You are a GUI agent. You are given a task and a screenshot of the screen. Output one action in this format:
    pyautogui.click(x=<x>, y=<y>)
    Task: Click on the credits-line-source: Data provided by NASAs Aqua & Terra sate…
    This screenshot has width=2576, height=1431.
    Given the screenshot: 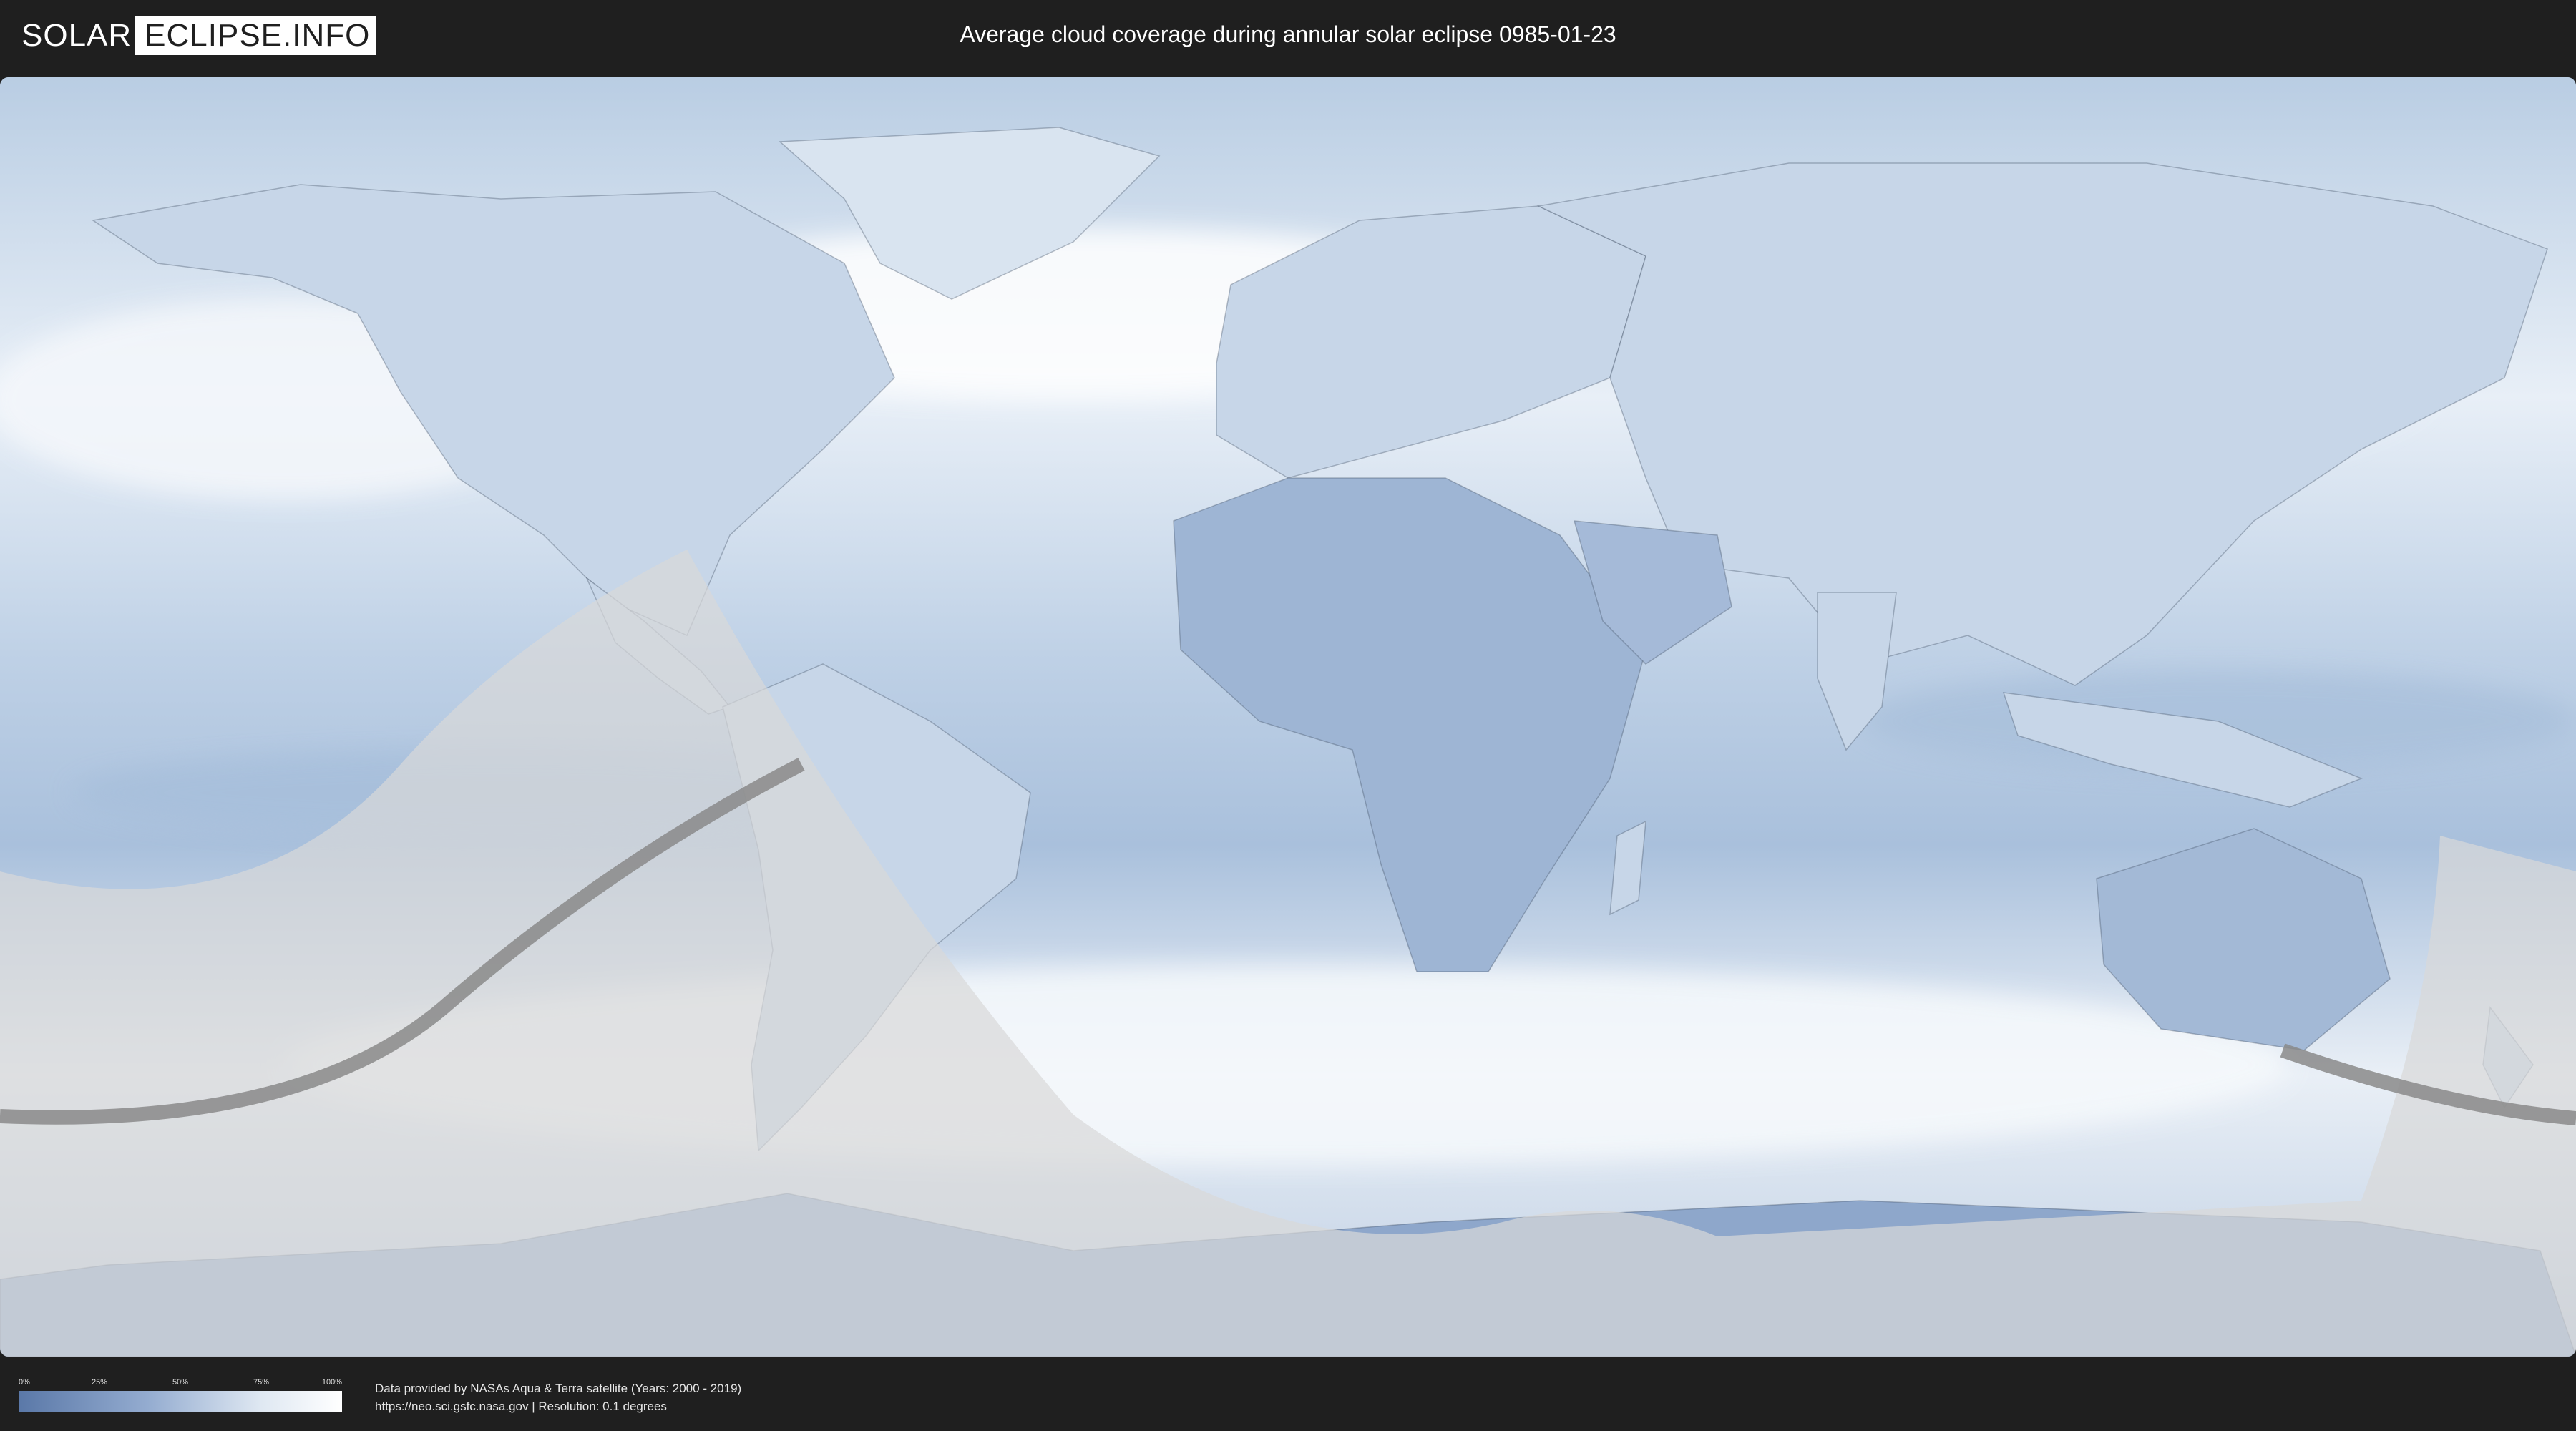 What is the action you would take?
    pyautogui.click(x=558, y=1388)
    